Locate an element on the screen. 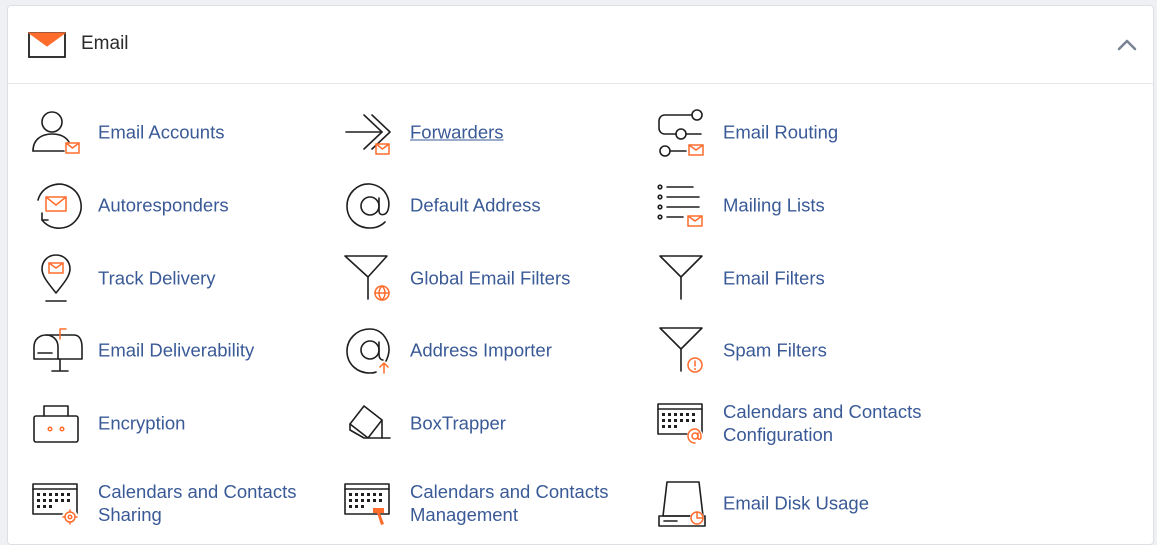 The height and width of the screenshot is (545, 1157). autoresponders-icon is located at coordinates (59, 206).